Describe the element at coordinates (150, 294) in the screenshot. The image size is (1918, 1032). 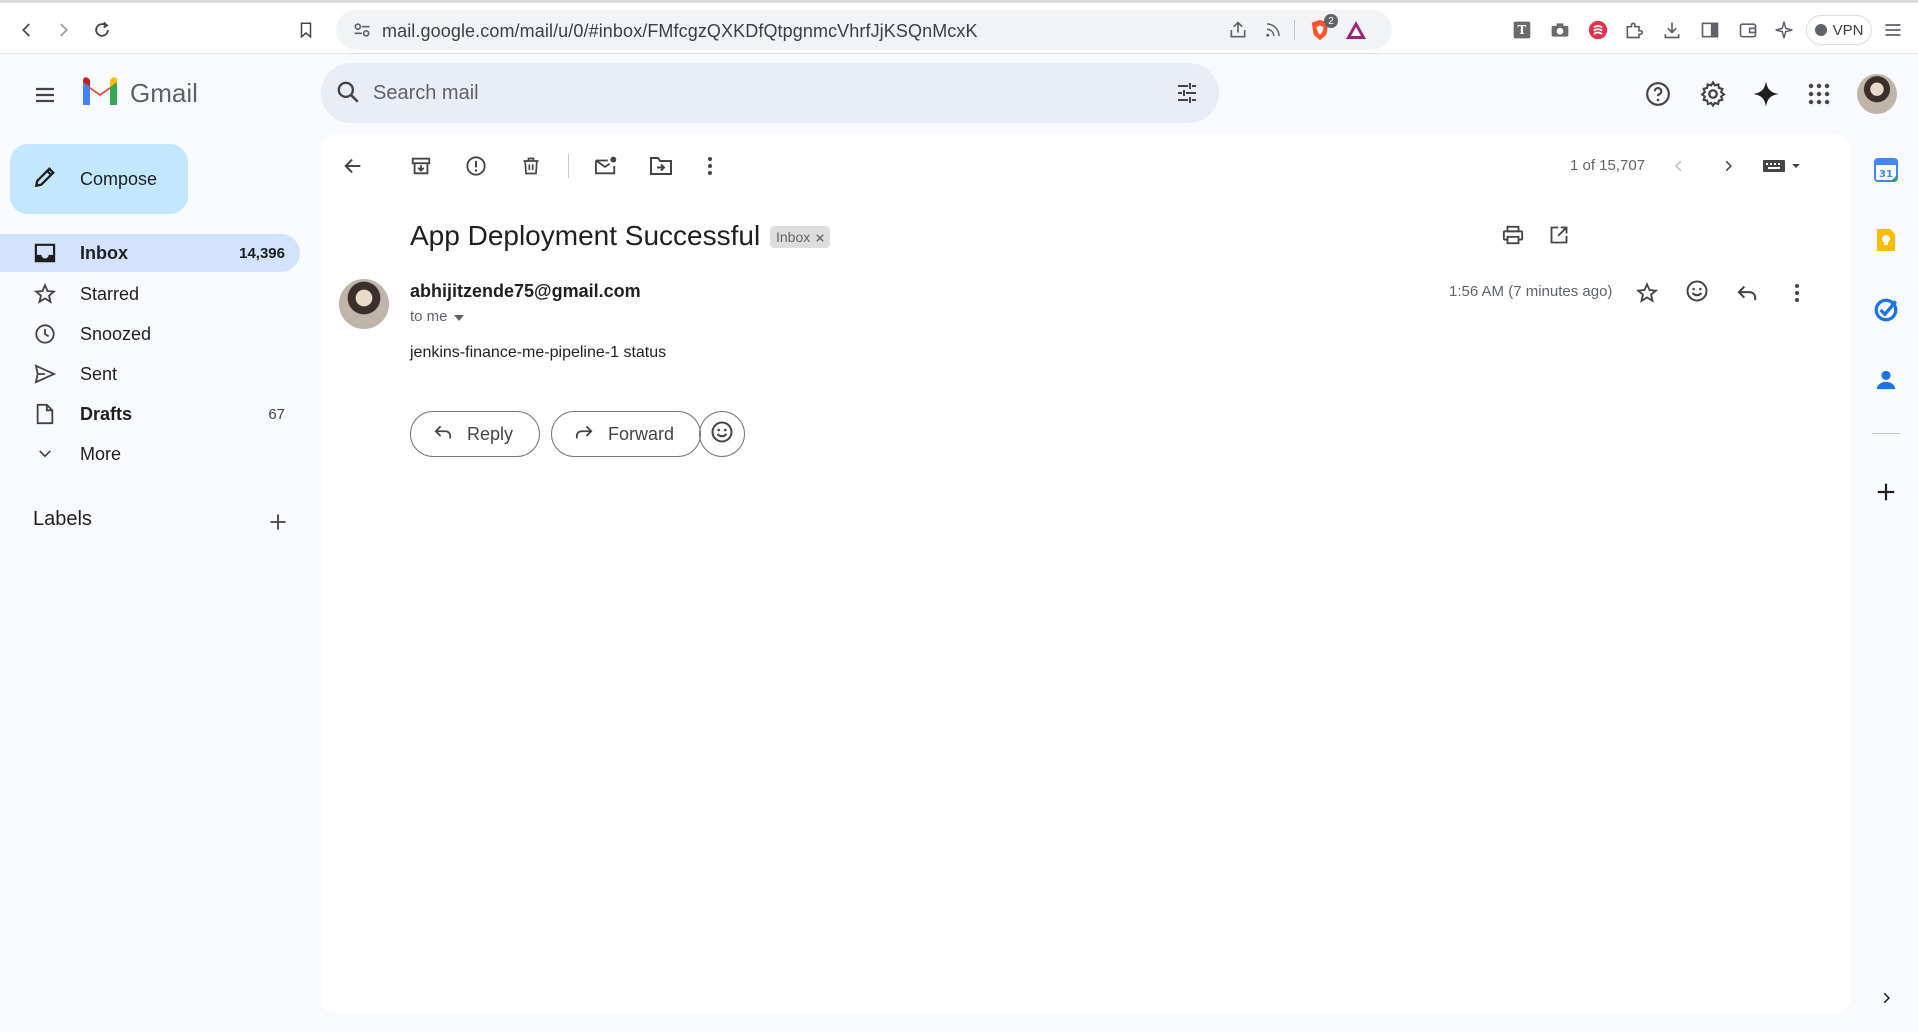
I see `sidebar-item-starred: Starred` at that location.